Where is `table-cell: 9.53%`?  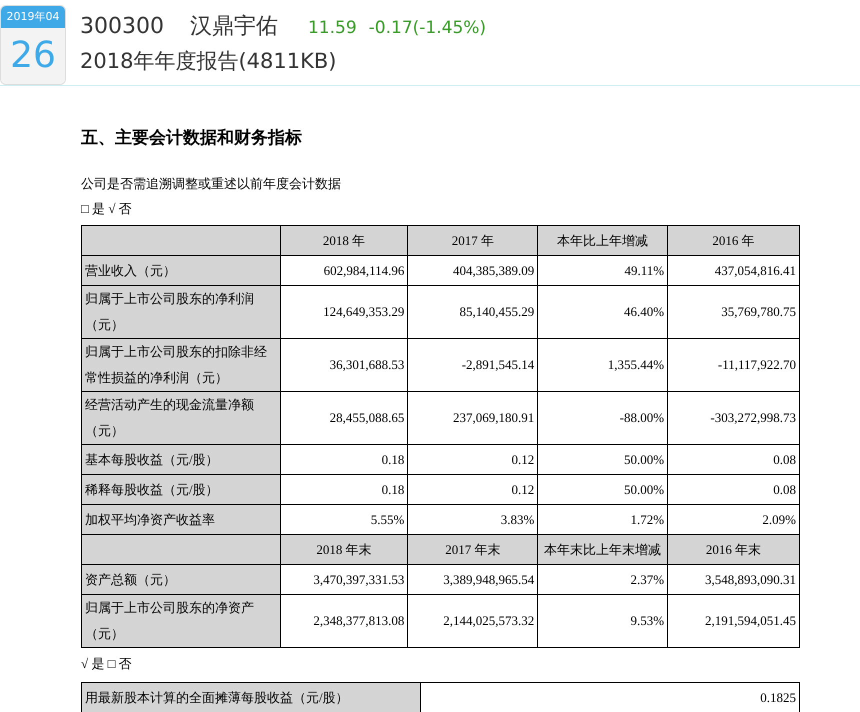 table-cell: 9.53% is located at coordinates (647, 620).